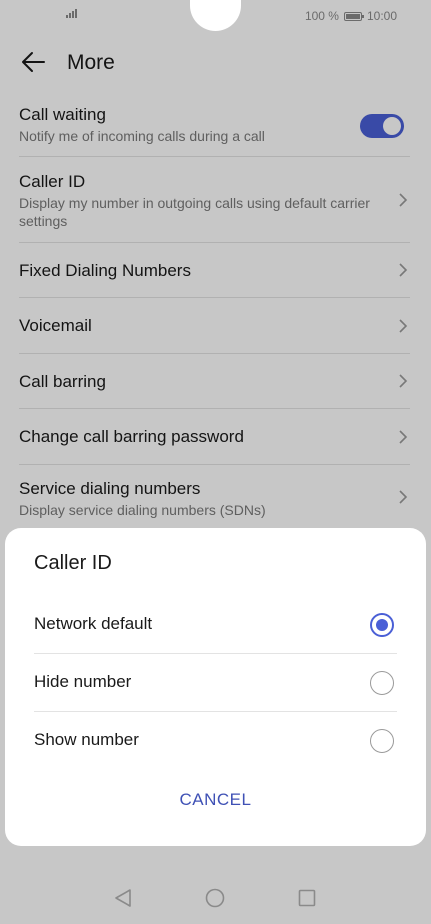 Image resolution: width=431 pixels, height=924 pixels. What do you see at coordinates (93, 623) in the screenshot?
I see `option-label: Network default` at bounding box center [93, 623].